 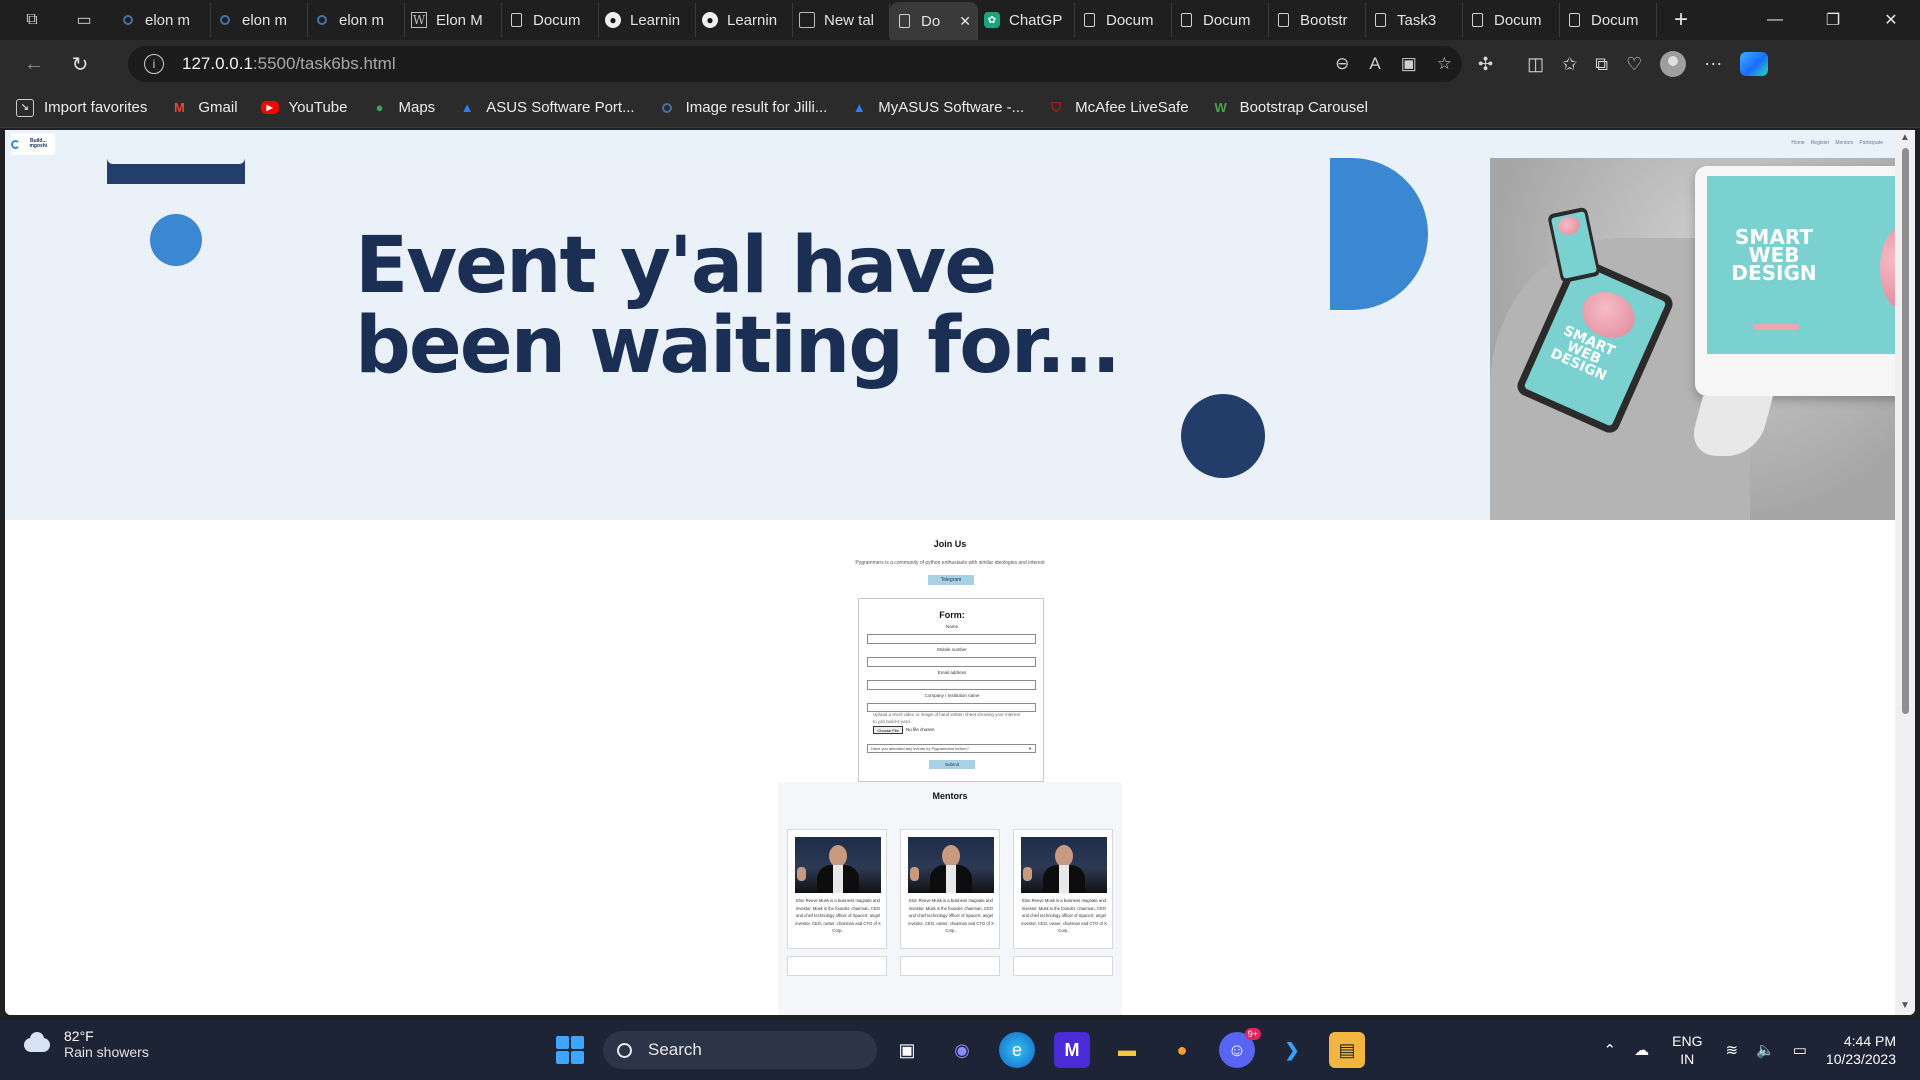 I want to click on nav-link-home: Home, so click(x=1797, y=143).